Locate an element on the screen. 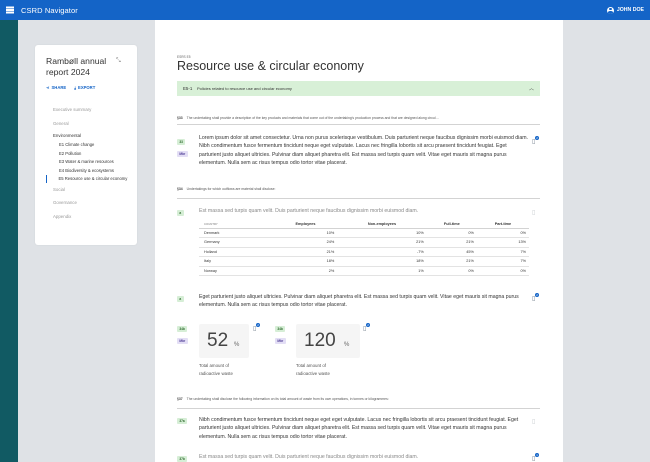 Image resolution: width=650 pixels, height=462 pixels. table-row: Germany 24% 21% 21% 13% is located at coordinates (364, 242).